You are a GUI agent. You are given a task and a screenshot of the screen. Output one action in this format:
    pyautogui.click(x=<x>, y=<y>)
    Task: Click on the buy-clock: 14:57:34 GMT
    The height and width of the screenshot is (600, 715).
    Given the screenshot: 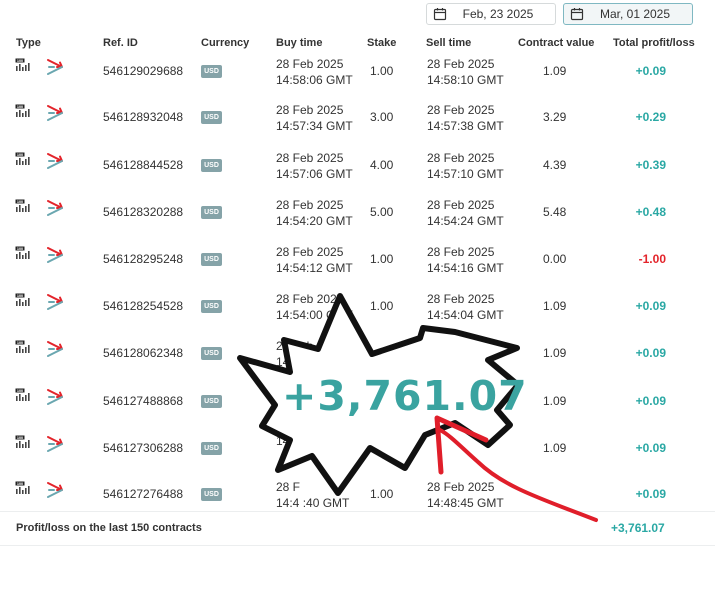 What is the action you would take?
    pyautogui.click(x=314, y=126)
    